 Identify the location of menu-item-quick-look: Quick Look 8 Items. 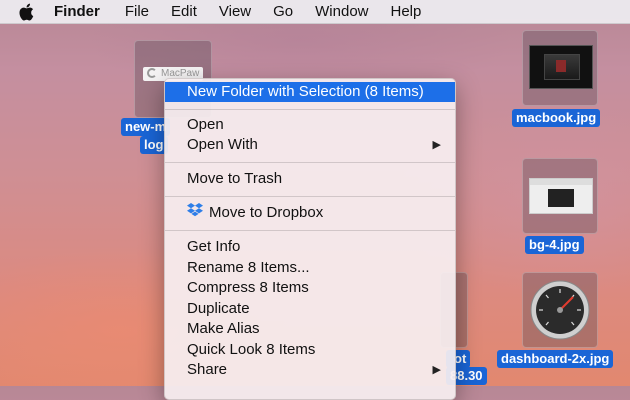
(310, 350).